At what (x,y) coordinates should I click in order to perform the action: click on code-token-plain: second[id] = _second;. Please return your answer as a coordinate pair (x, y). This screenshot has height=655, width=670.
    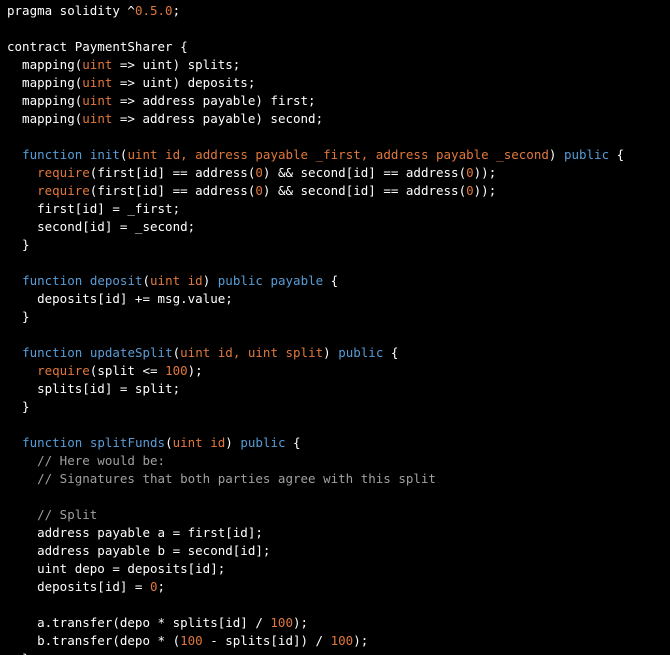
    Looking at the image, I should click on (101, 226).